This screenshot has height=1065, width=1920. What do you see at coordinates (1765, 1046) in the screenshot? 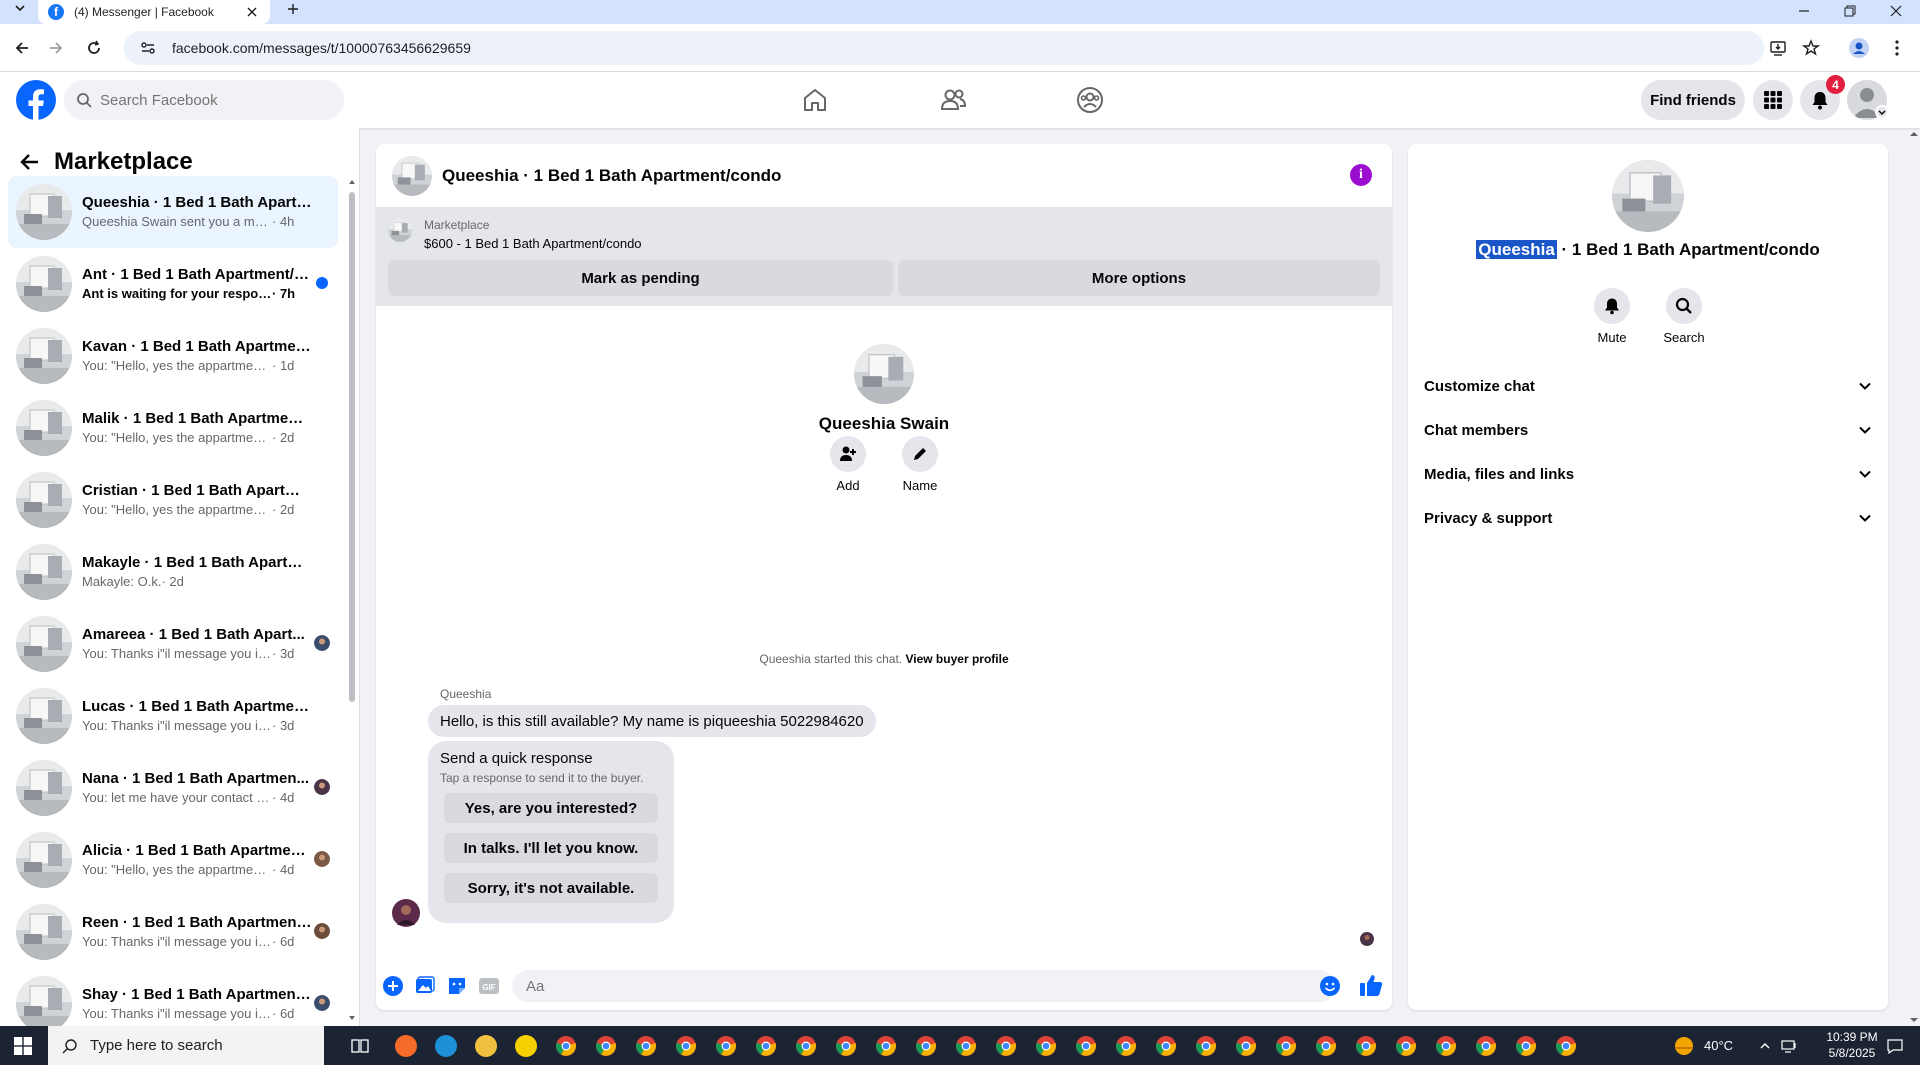
I see `show-hidden-icons-chevron-icon` at bounding box center [1765, 1046].